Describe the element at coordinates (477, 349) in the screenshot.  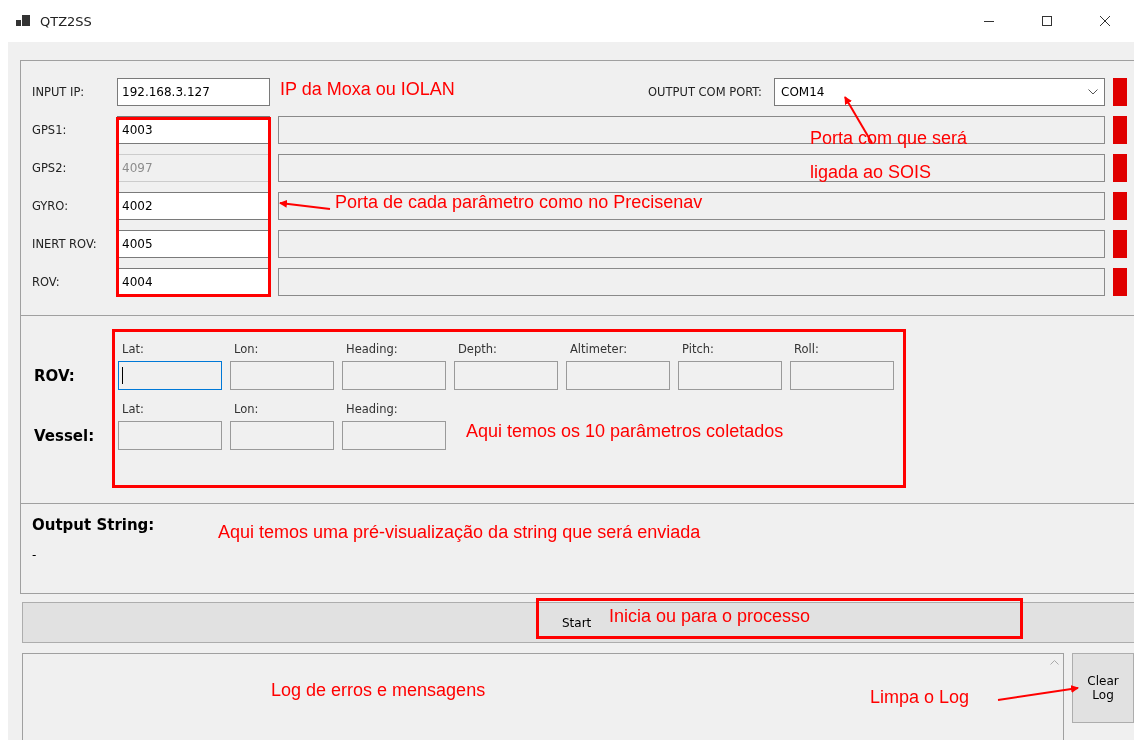
I see `field-label: Depth:` at that location.